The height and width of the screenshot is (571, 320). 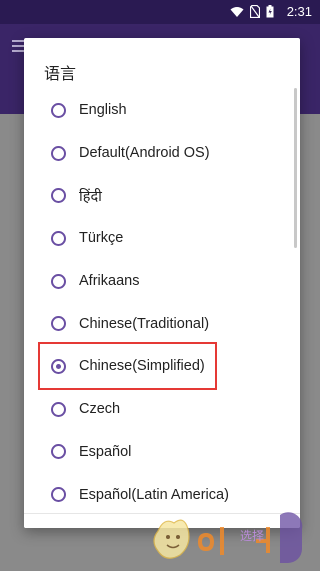 What do you see at coordinates (162, 409) in the screenshot?
I see `language-option-czech: Czech` at bounding box center [162, 409].